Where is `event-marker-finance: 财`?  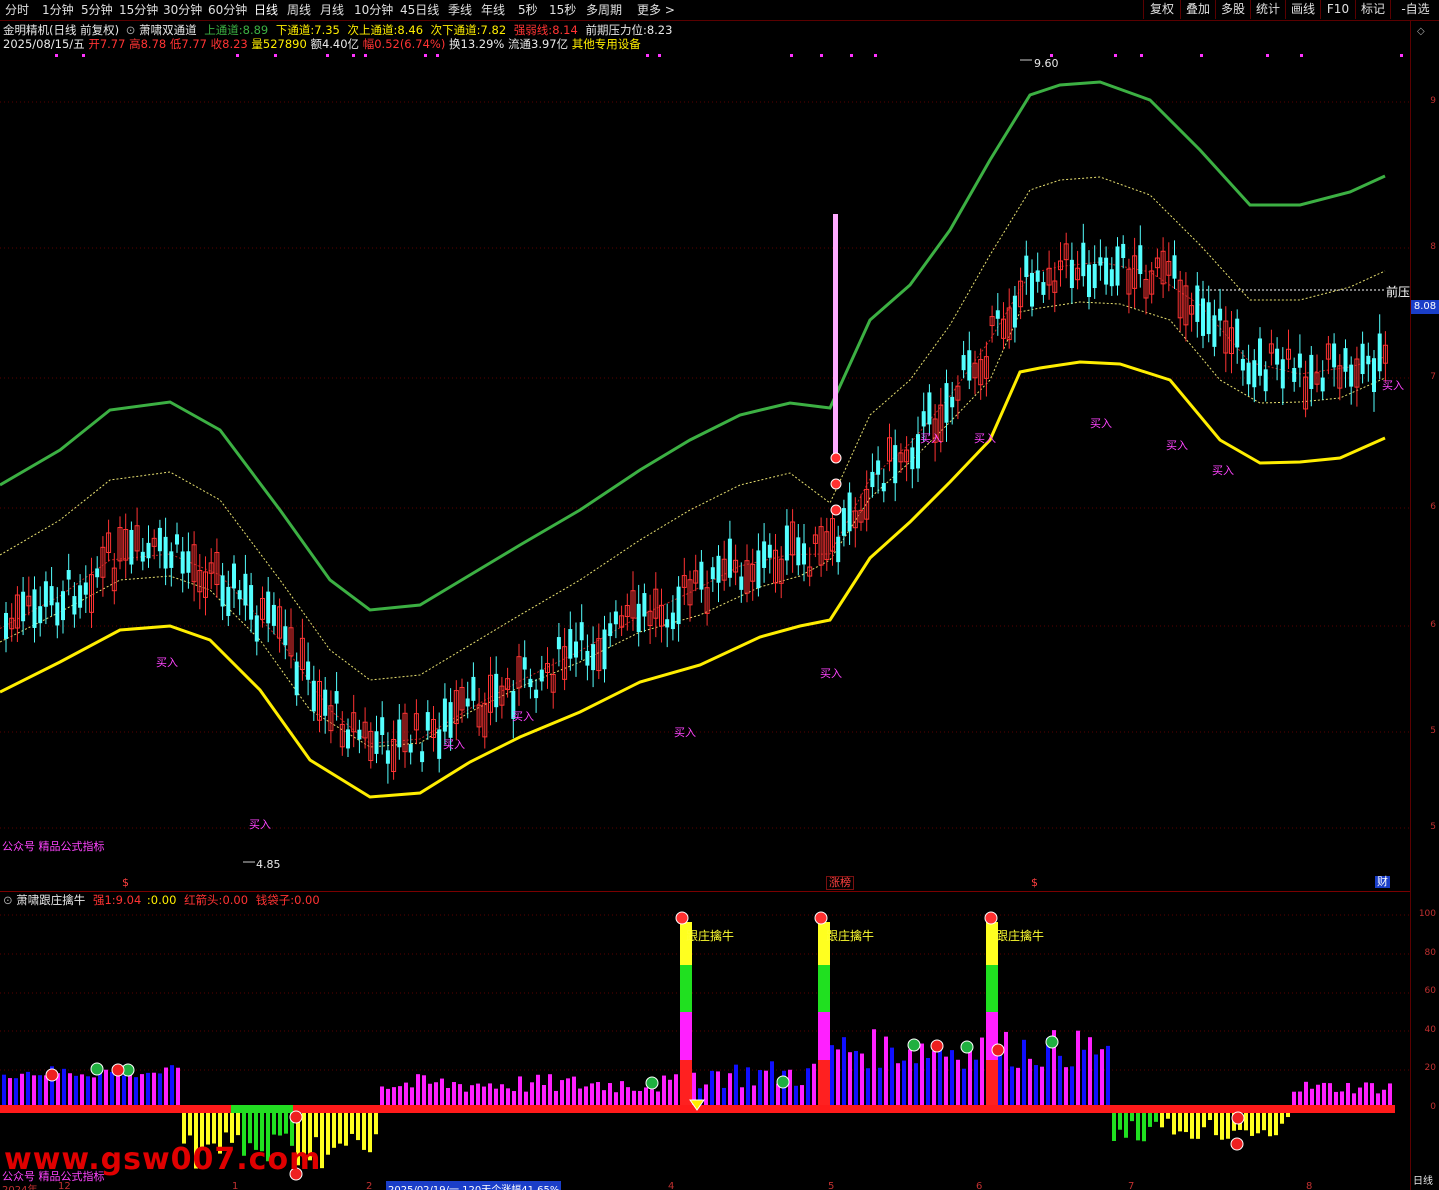 event-marker-finance: 财 is located at coordinates (1382, 882).